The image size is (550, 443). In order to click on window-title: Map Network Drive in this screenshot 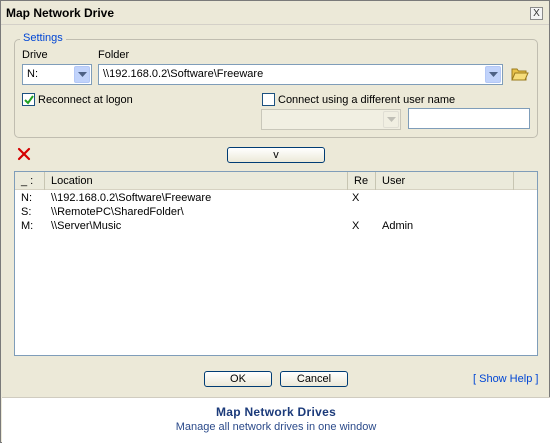, I will do `click(60, 13)`.